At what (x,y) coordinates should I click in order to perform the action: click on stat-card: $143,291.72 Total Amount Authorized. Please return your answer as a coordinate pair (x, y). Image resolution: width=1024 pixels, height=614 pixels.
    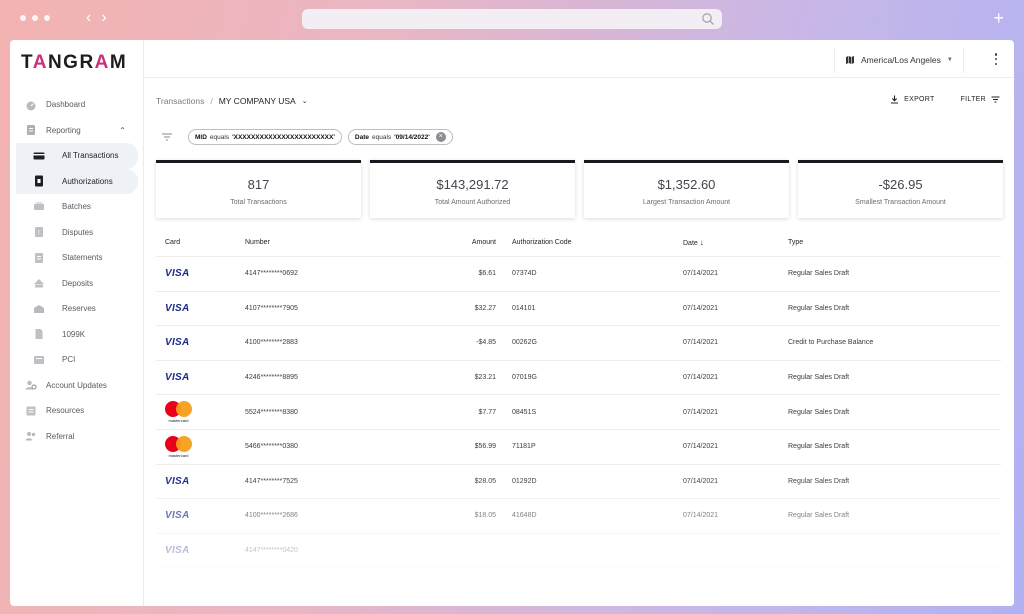
    Looking at the image, I should click on (472, 189).